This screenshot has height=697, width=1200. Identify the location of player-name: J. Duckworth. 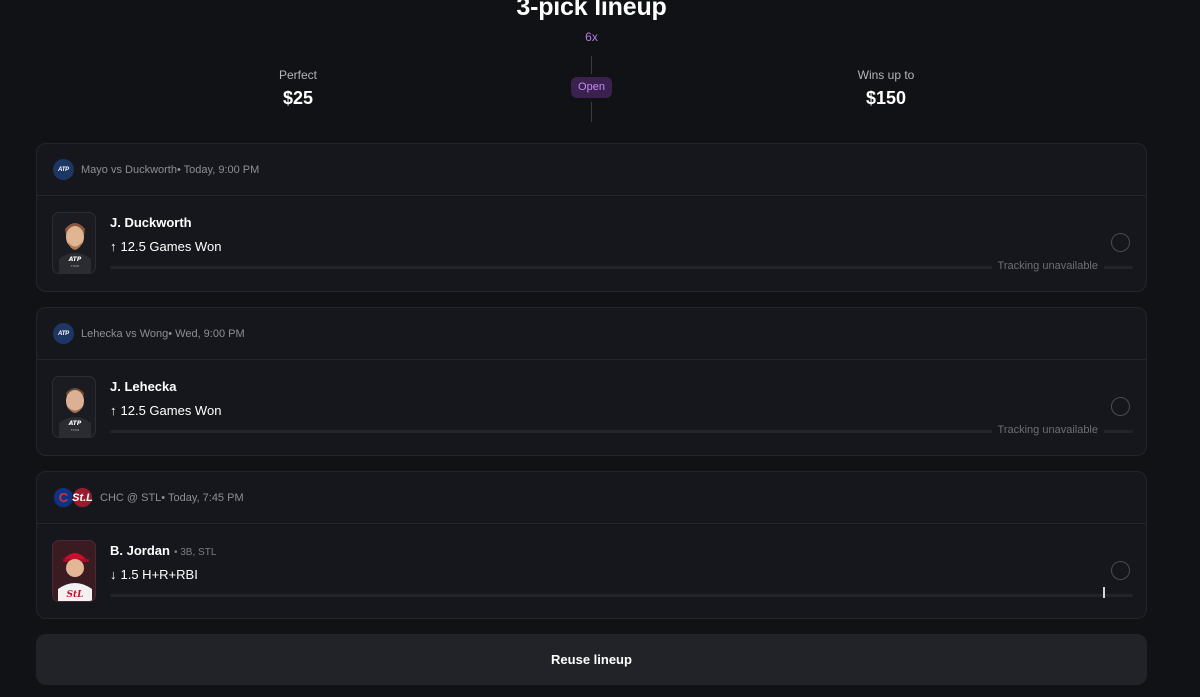
(151, 222).